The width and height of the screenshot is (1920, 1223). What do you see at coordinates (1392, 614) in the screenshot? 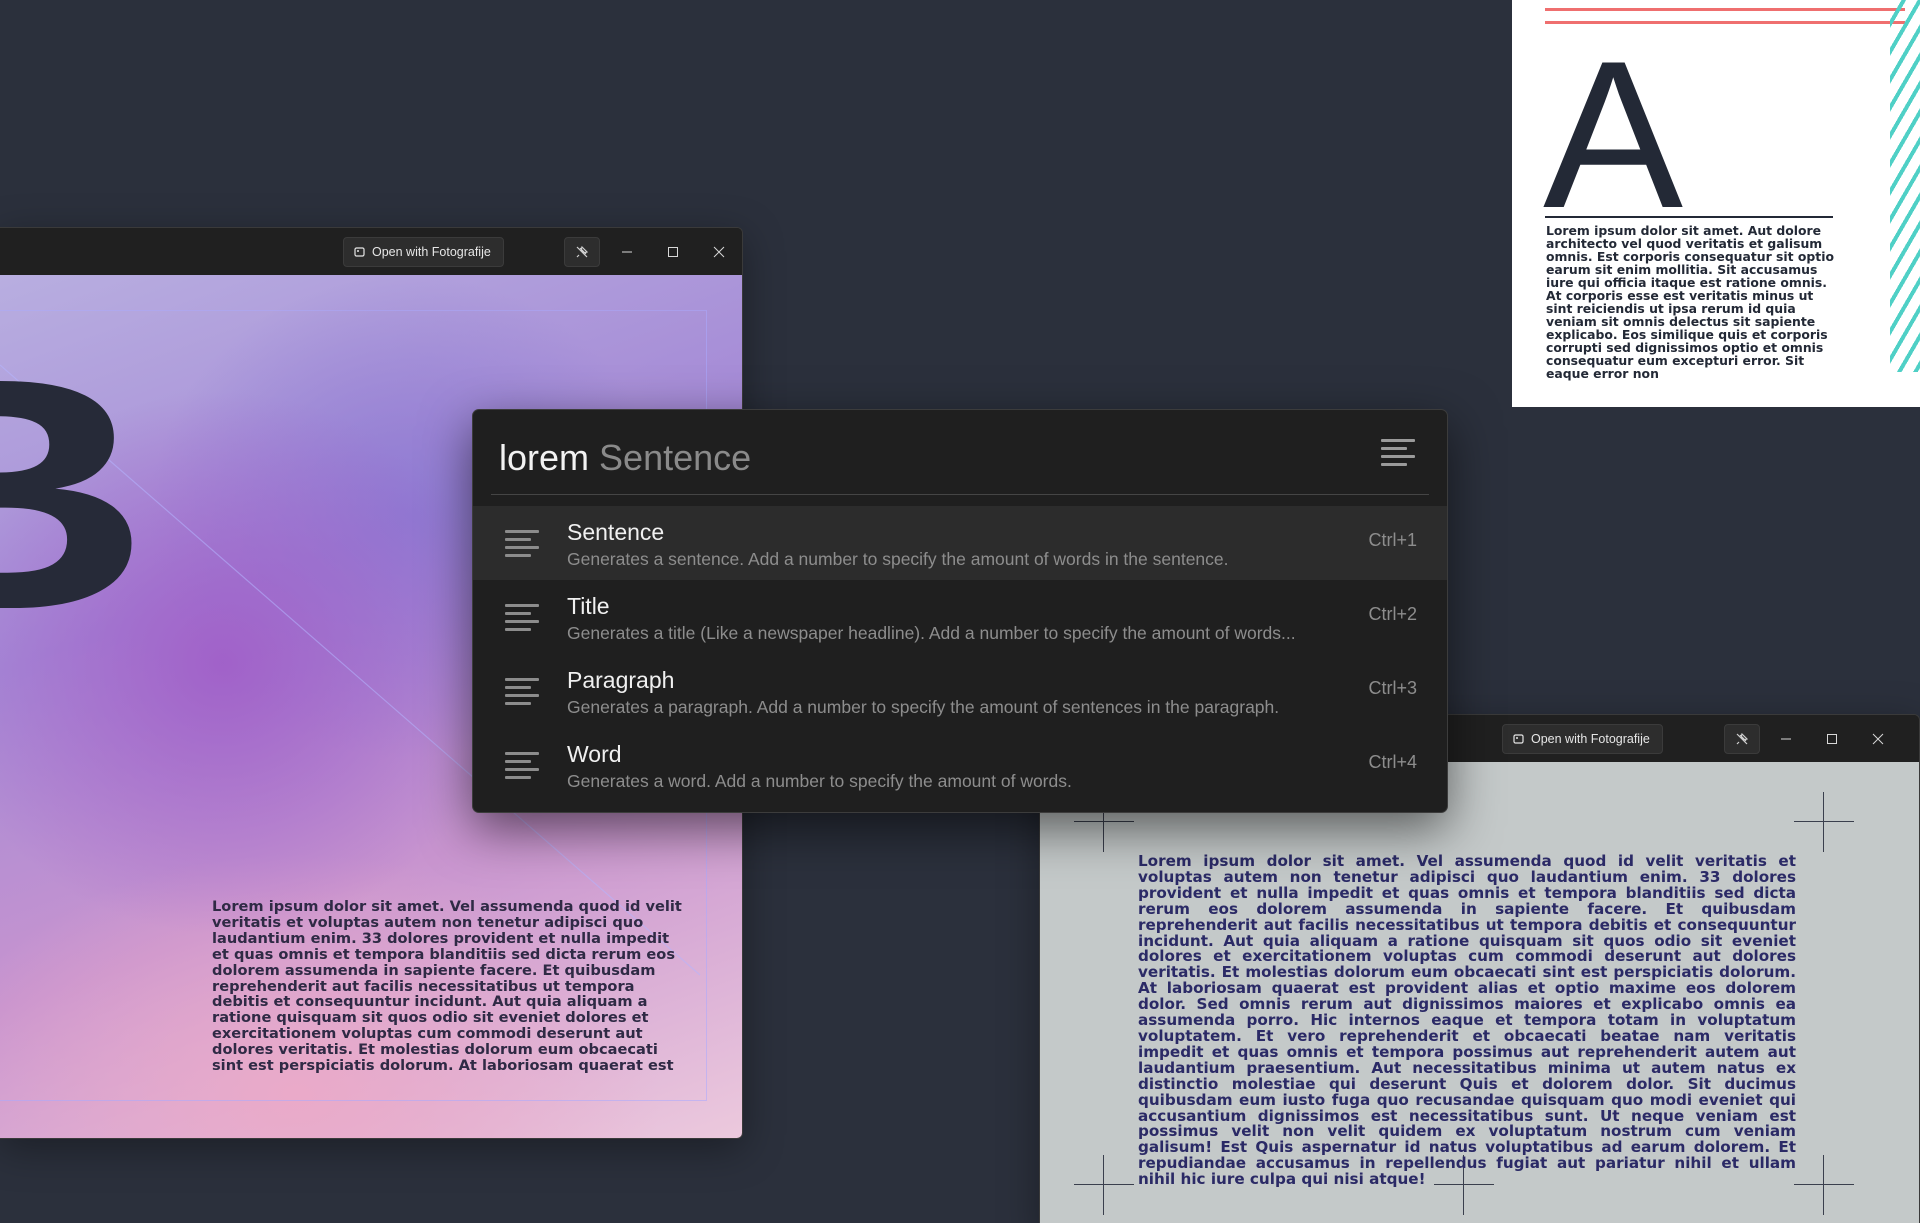
I see `result-shortcut: Ctrl+2` at bounding box center [1392, 614].